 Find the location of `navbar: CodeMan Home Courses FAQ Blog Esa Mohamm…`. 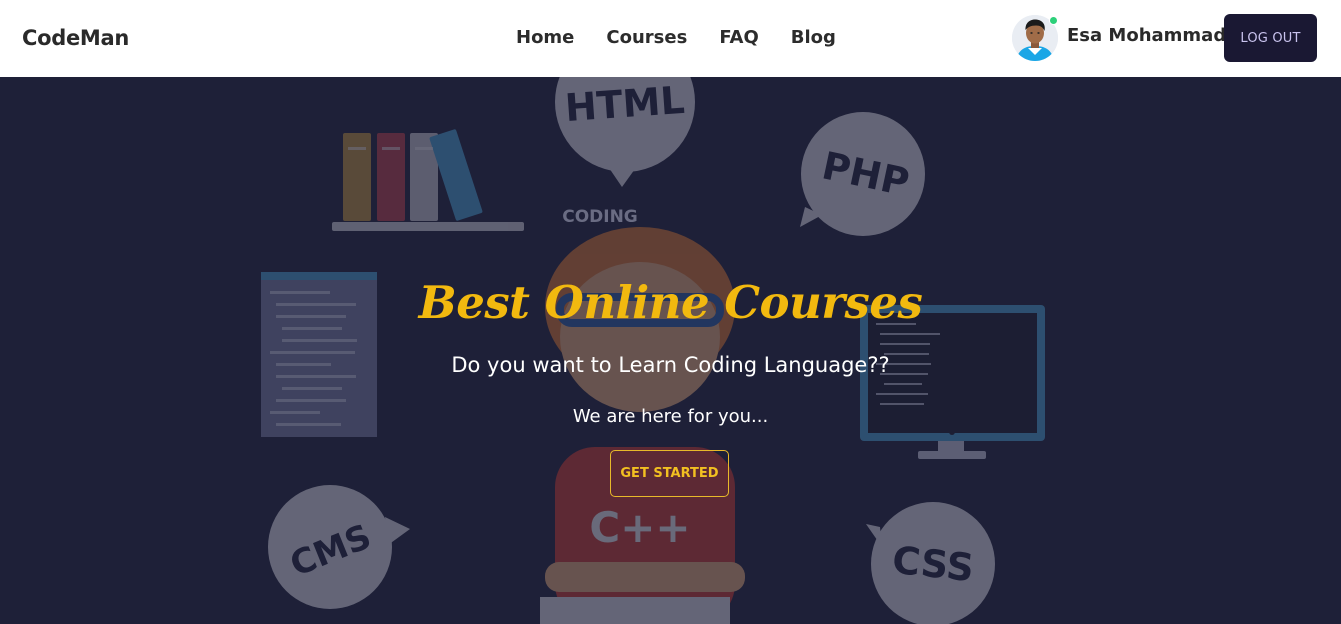

navbar: CodeMan Home Courses FAQ Blog Esa Mohamm… is located at coordinates (670, 38).